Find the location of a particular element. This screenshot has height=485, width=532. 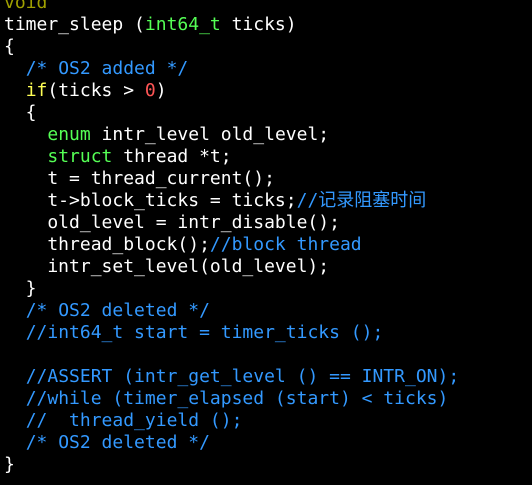

code-token-comment: /* OS2 added */ is located at coordinates (107, 68).